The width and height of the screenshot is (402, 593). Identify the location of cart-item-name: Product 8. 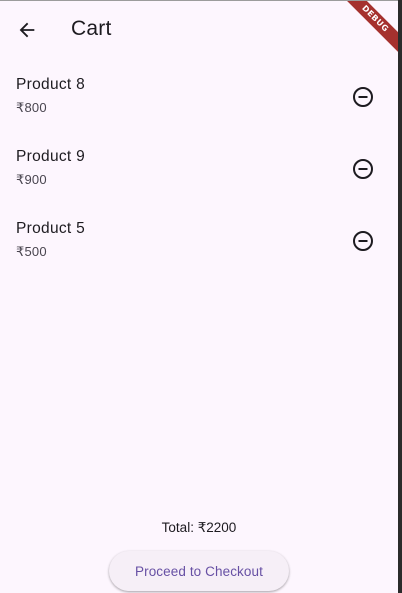
(51, 84).